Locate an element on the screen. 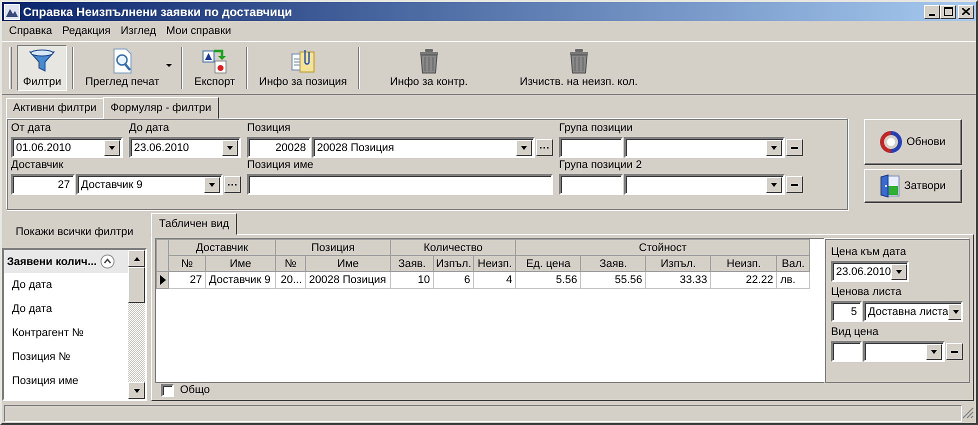  action-button: Затвори is located at coordinates (913, 186).